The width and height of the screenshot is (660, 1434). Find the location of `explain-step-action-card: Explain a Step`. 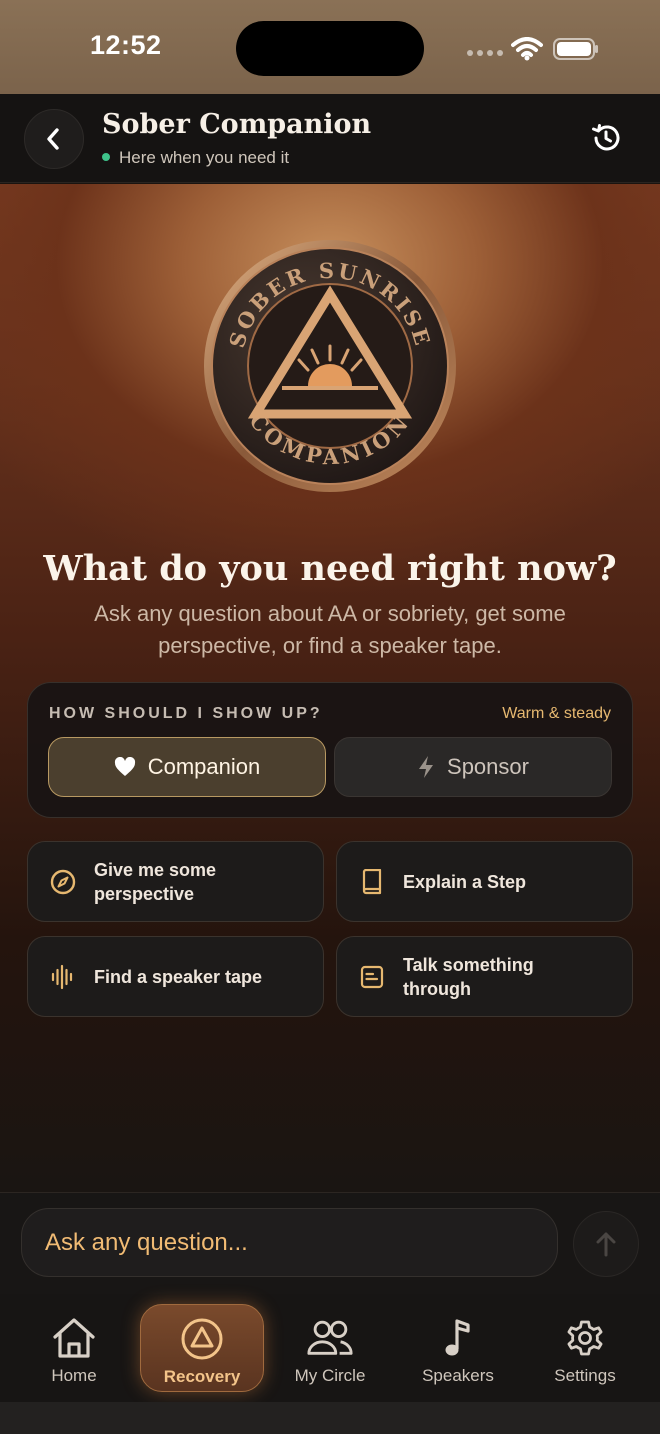

explain-step-action-card: Explain a Step is located at coordinates (484, 881).